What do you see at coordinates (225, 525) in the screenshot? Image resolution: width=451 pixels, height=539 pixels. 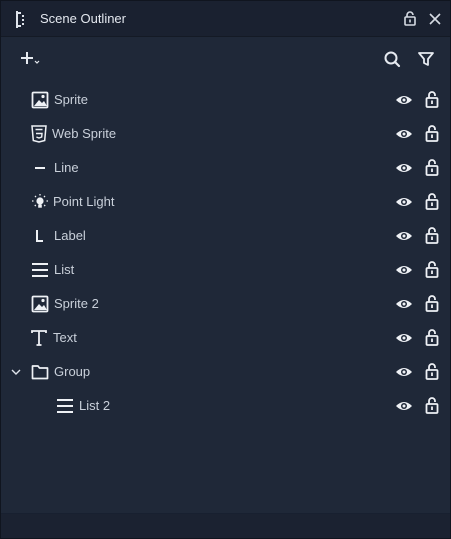 I see `panel-footer` at bounding box center [225, 525].